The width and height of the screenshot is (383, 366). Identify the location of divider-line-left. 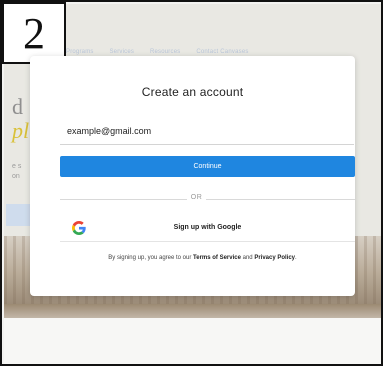
(123, 199).